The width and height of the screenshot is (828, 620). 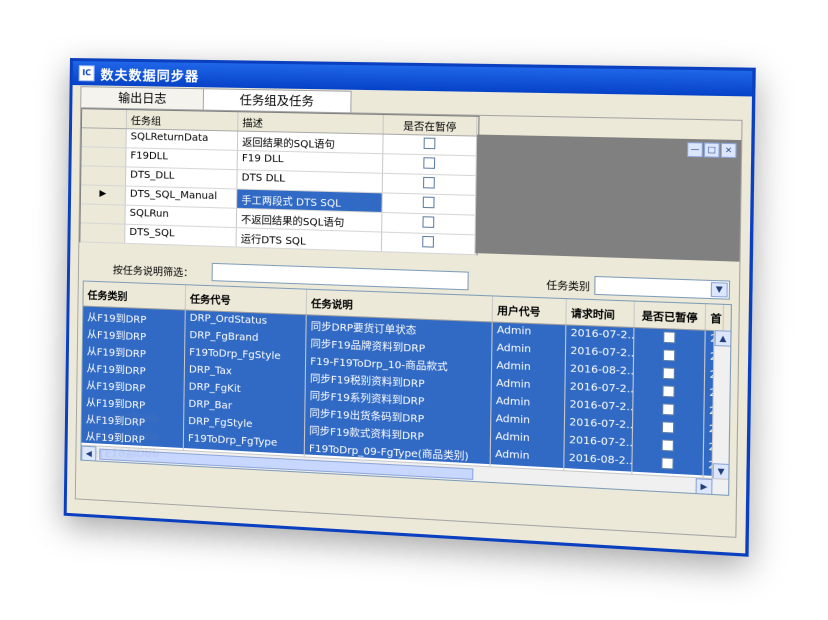 I want to click on row-selector-arrow-icon: ▶, so click(x=103, y=194).